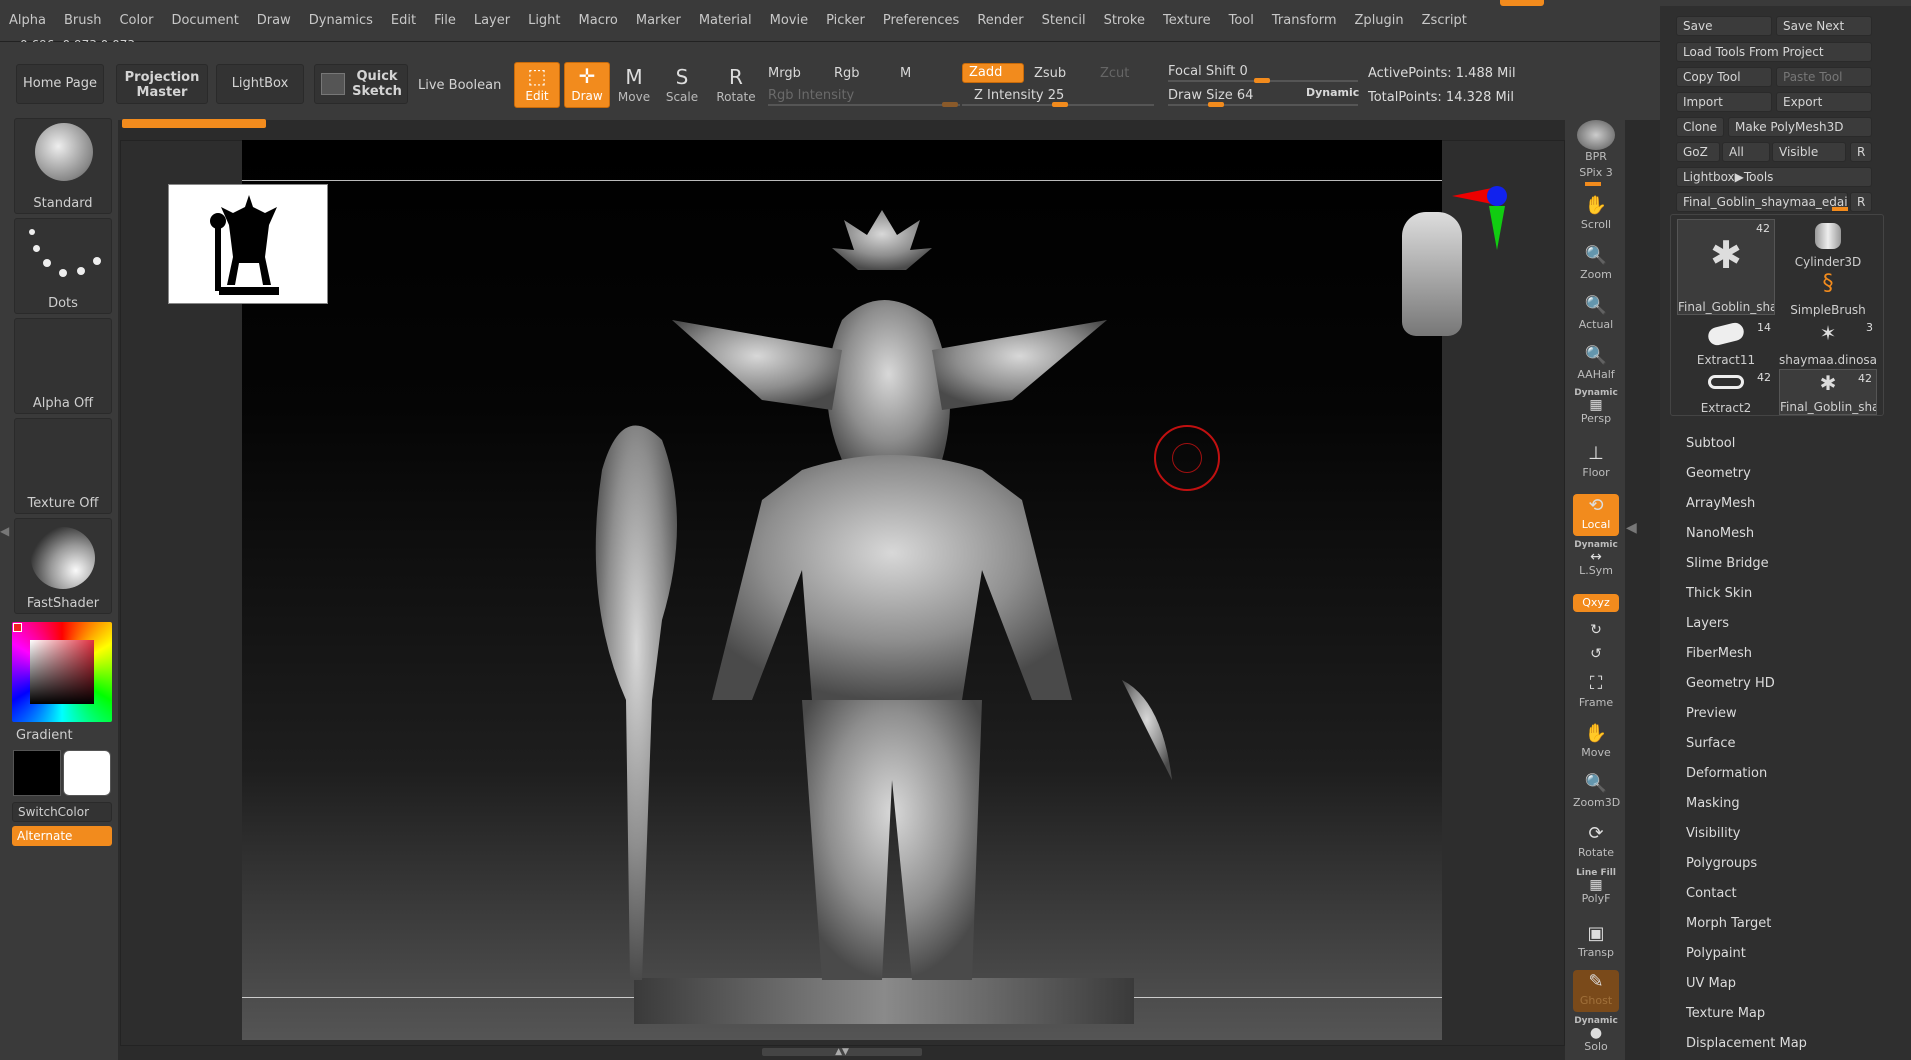 The height and width of the screenshot is (1060, 1911). What do you see at coordinates (993, 73) in the screenshot?
I see `zadd-button: Zadd` at bounding box center [993, 73].